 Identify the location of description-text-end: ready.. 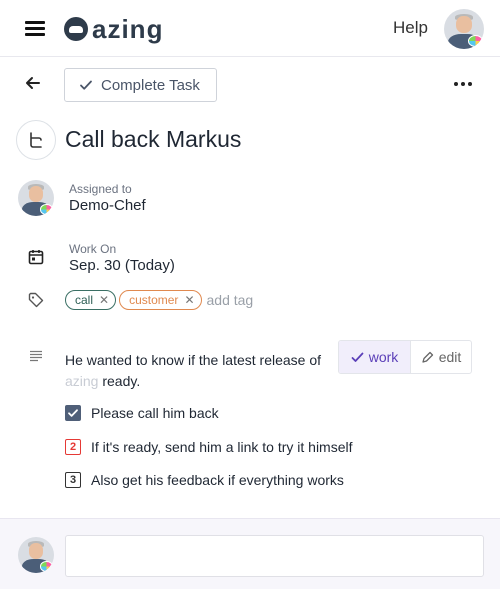
(121, 381).